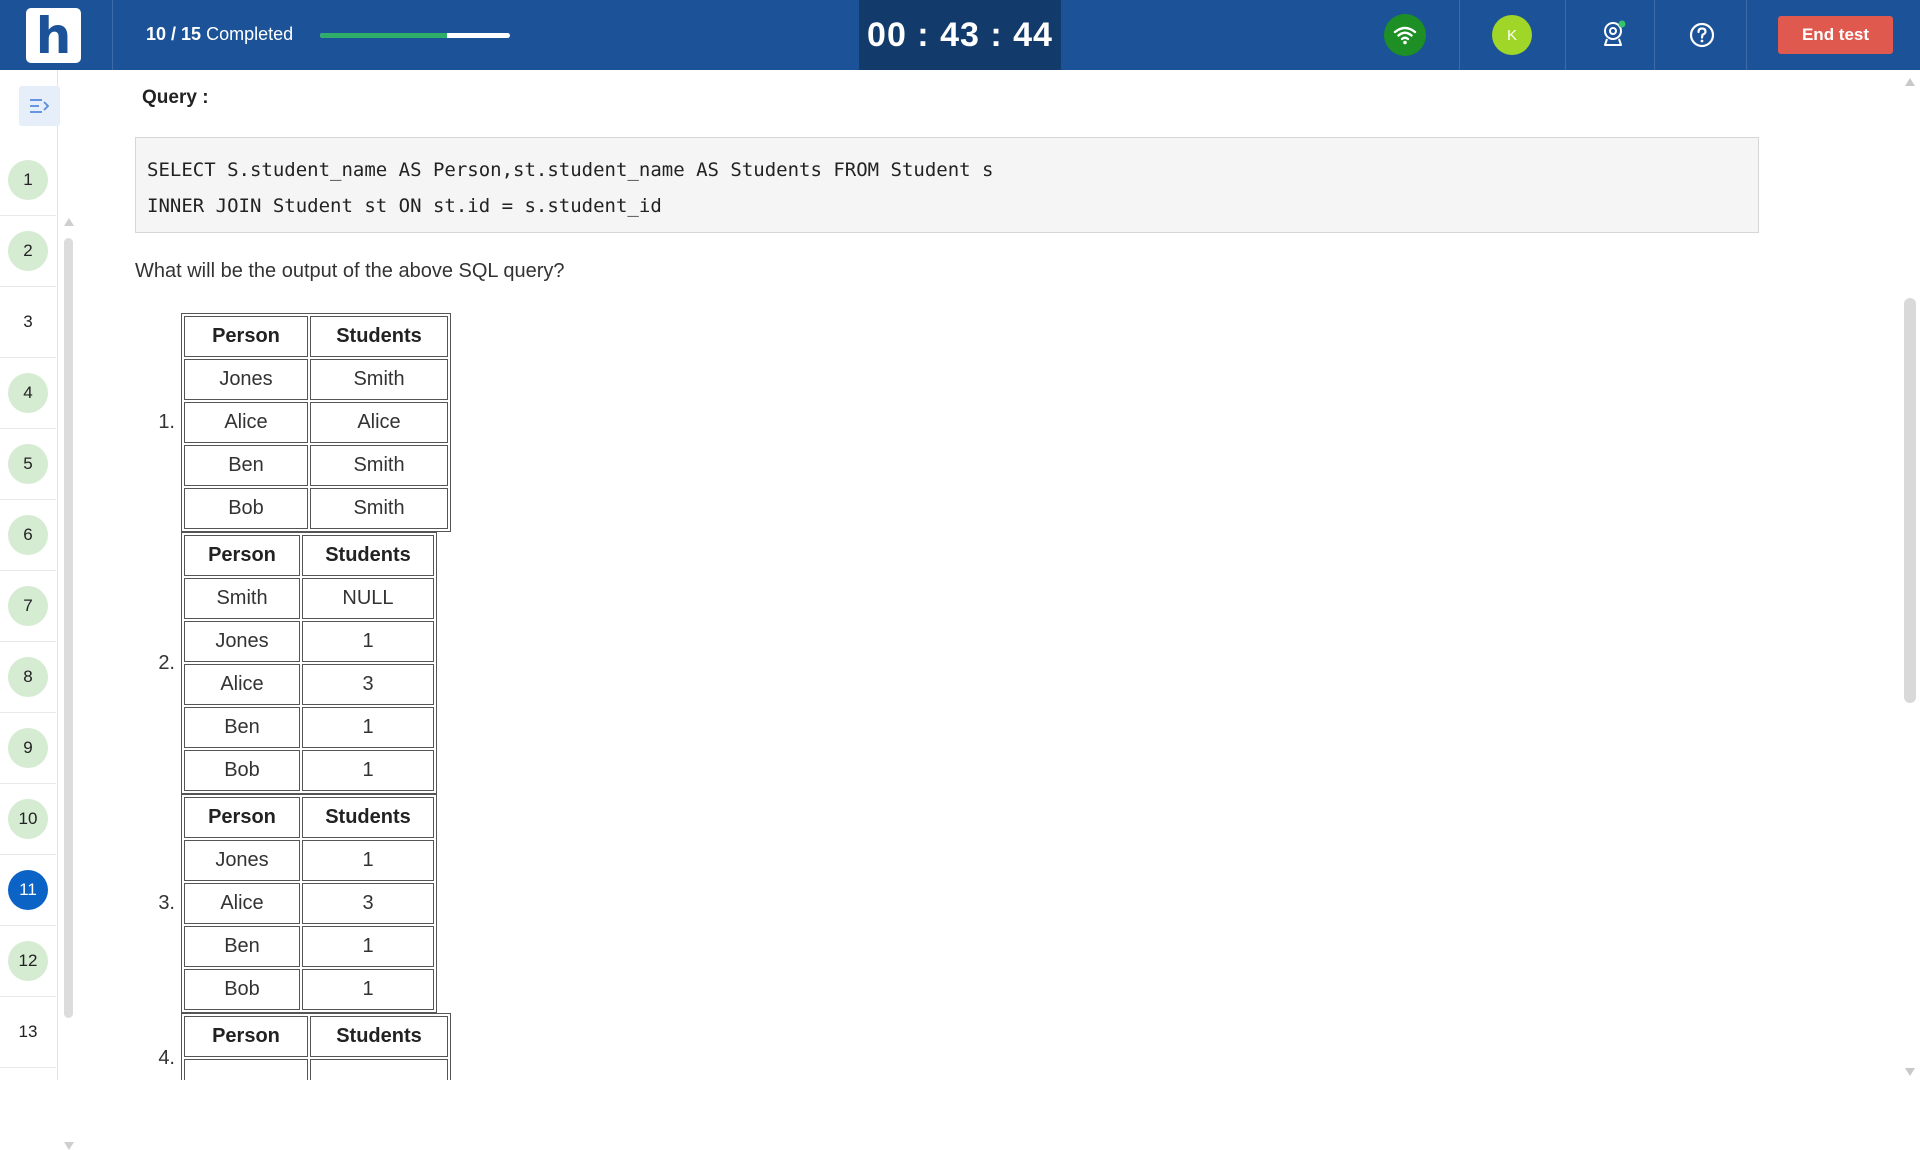 Image resolution: width=1920 pixels, height=1150 pixels. I want to click on question-nav-item: 7, so click(28, 606).